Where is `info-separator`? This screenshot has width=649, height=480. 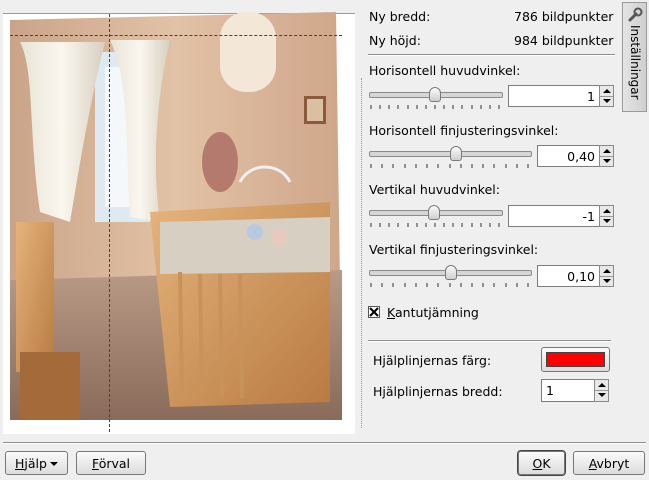
info-separator is located at coordinates (491, 55).